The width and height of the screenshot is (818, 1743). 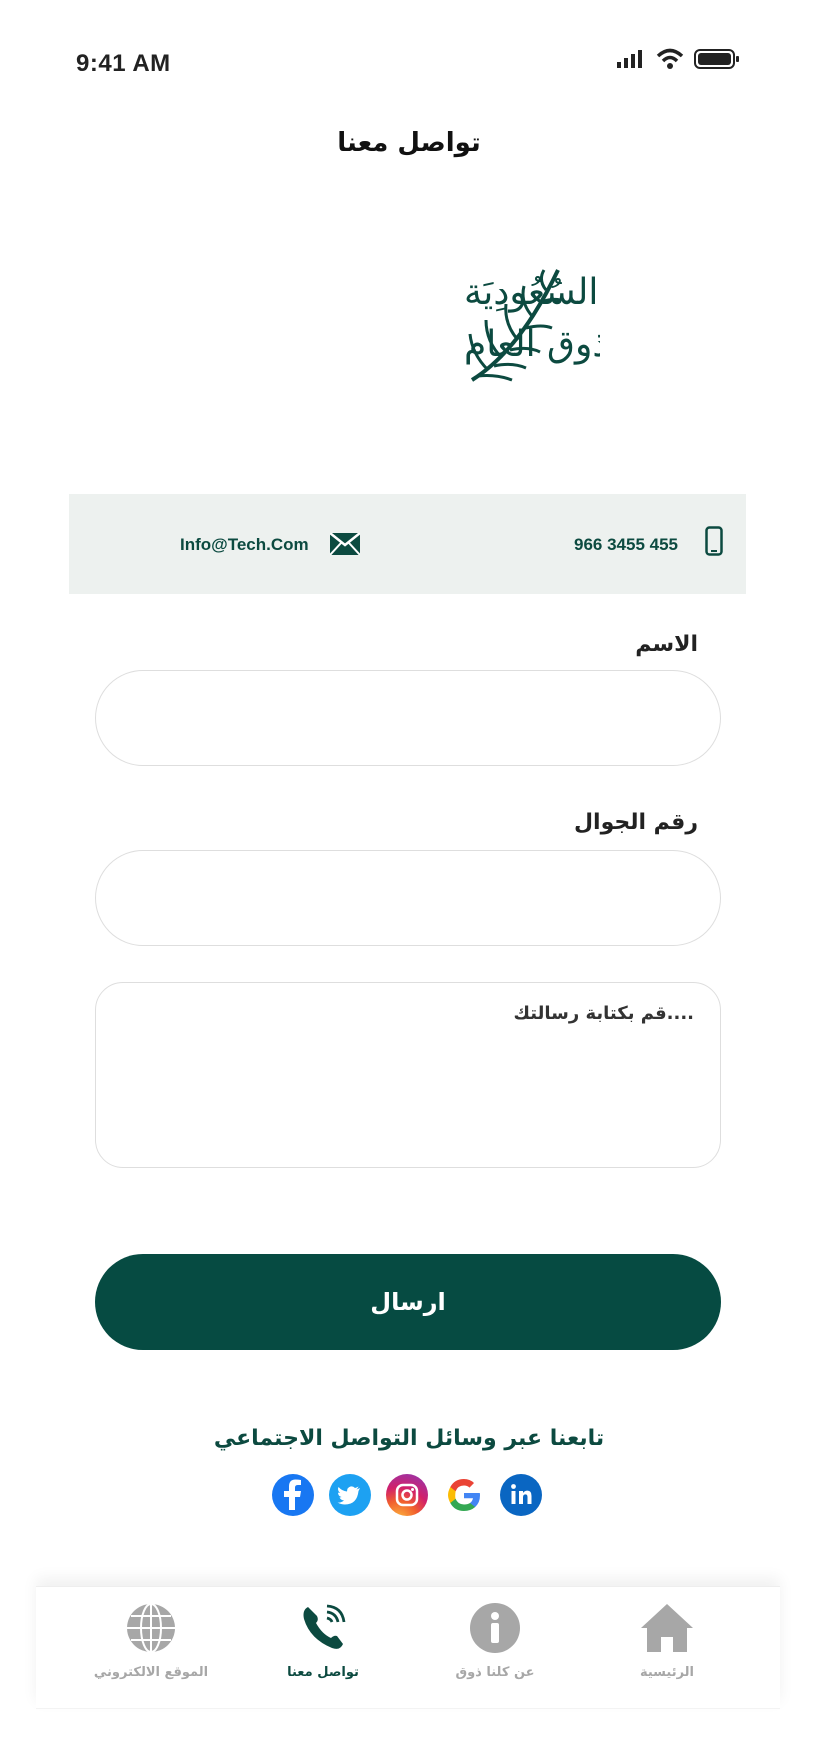 I want to click on status-icons, so click(x=678, y=59).